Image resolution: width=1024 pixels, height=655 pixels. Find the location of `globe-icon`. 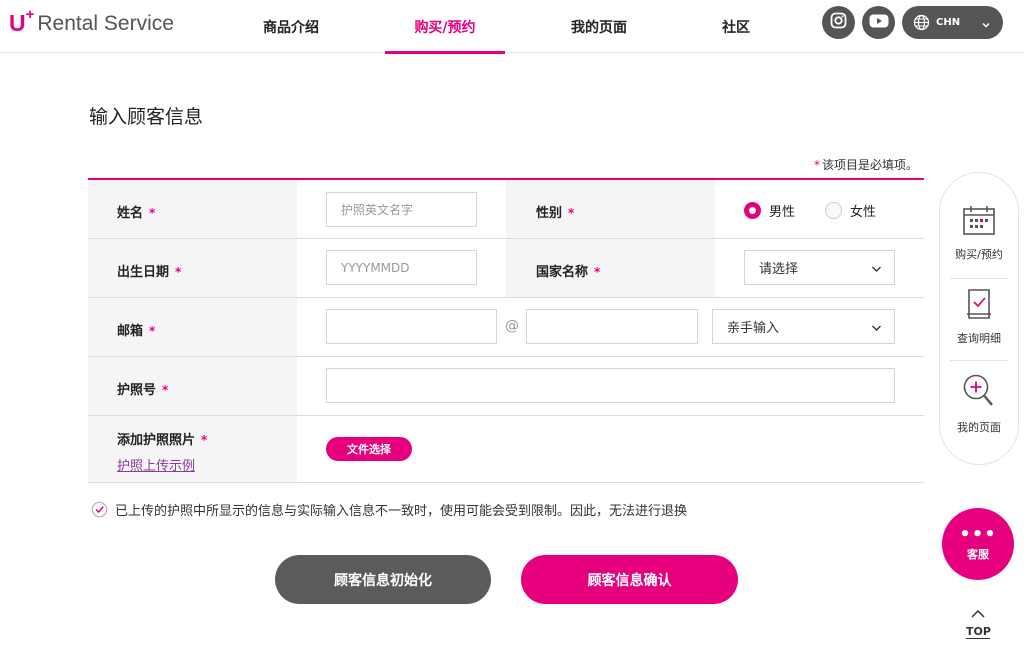

globe-icon is located at coordinates (921, 22).